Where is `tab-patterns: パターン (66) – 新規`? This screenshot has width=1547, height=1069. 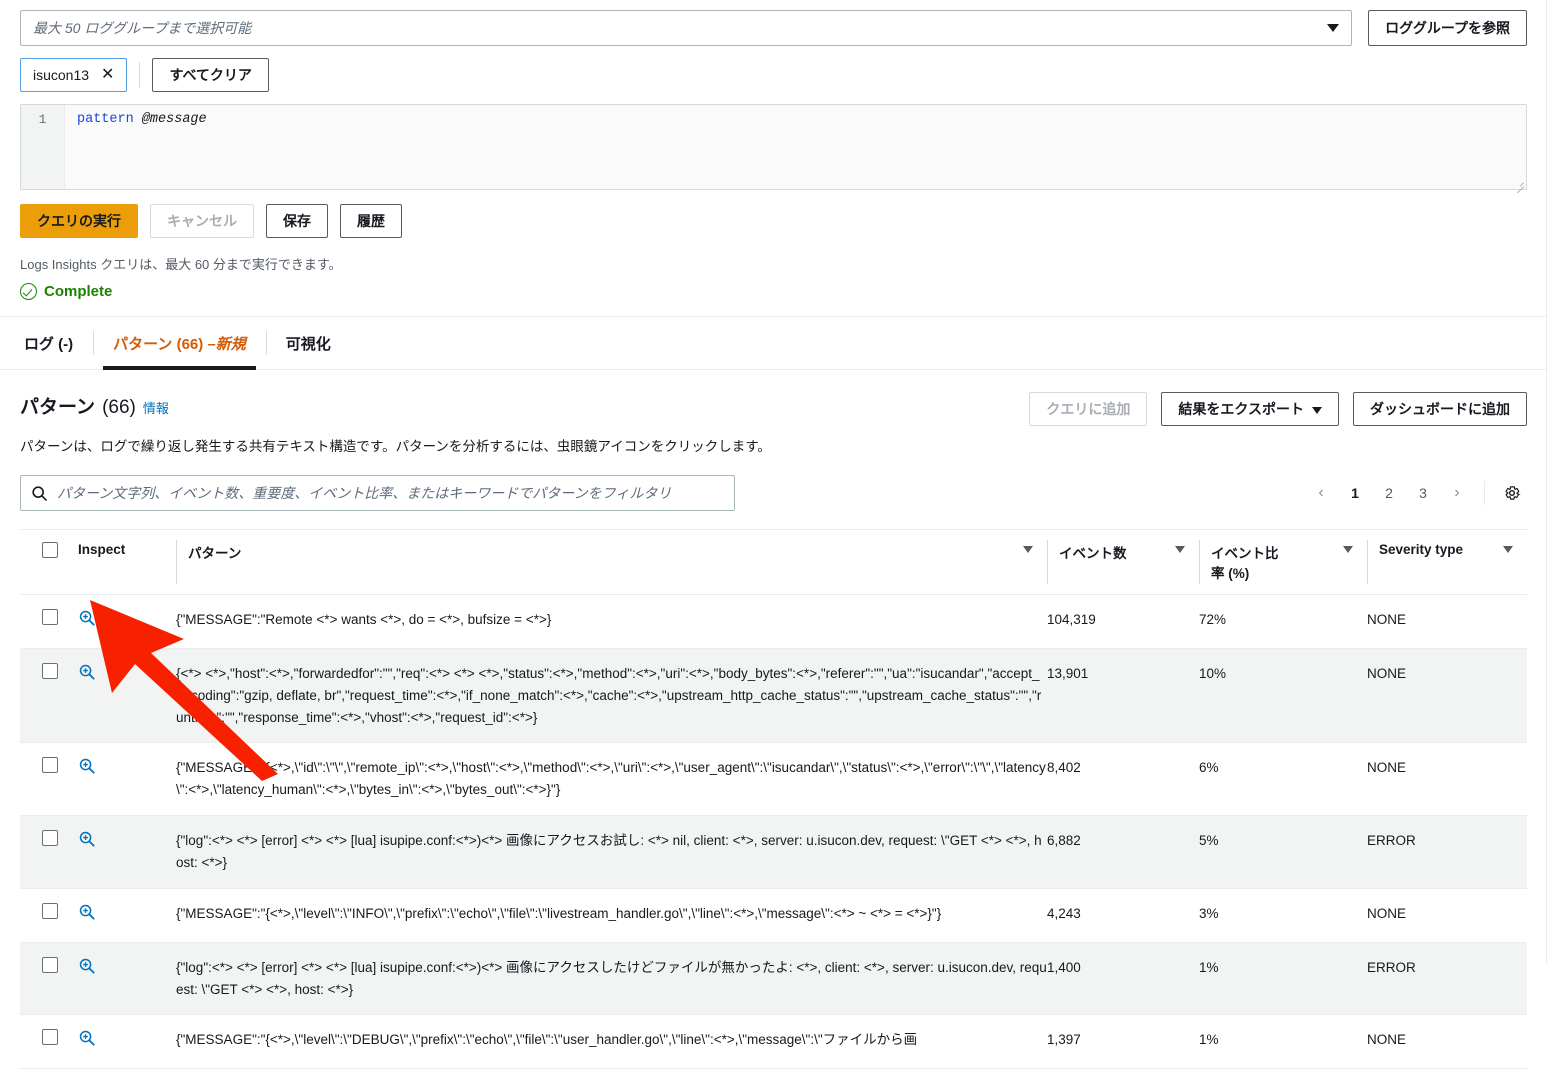
tab-patterns: パターン (66) – 新規 is located at coordinates (179, 343).